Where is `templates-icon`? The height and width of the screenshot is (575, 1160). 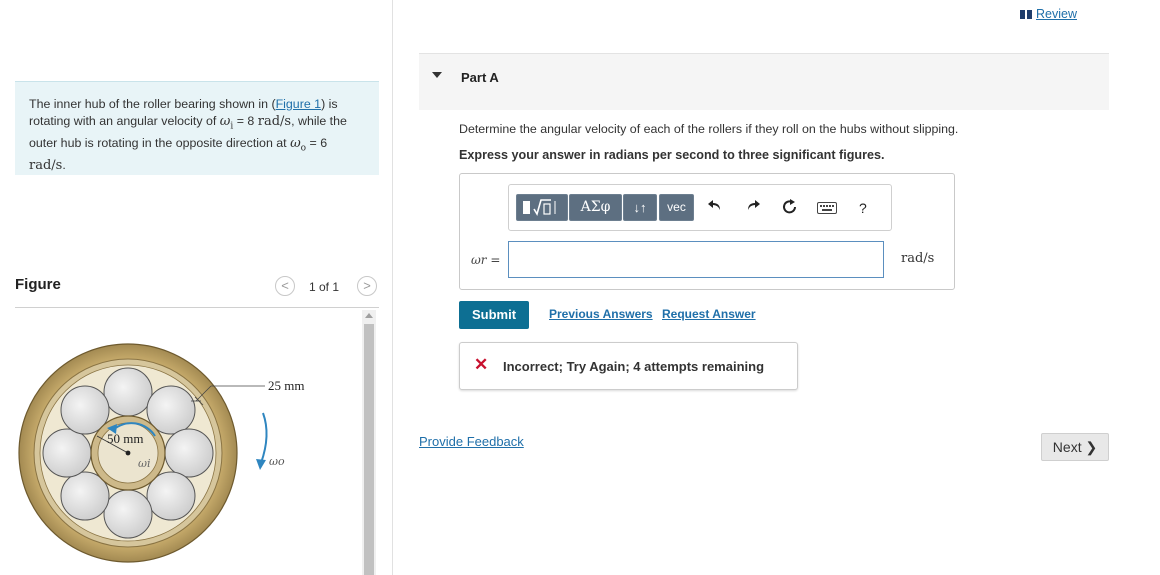 templates-icon is located at coordinates (539, 207).